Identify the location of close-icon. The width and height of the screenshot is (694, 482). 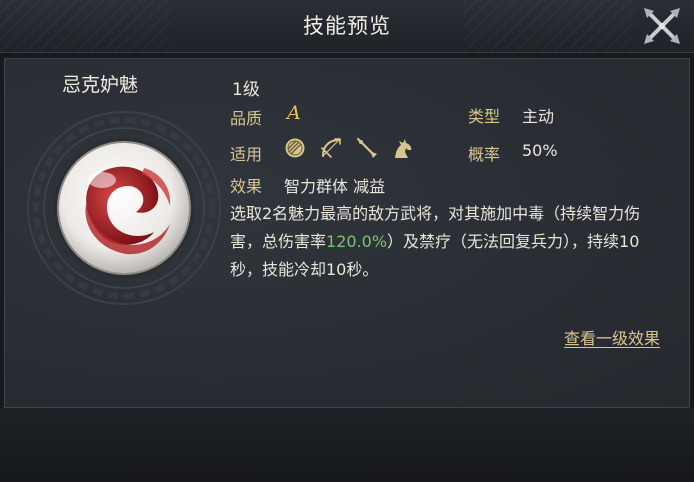
(662, 26).